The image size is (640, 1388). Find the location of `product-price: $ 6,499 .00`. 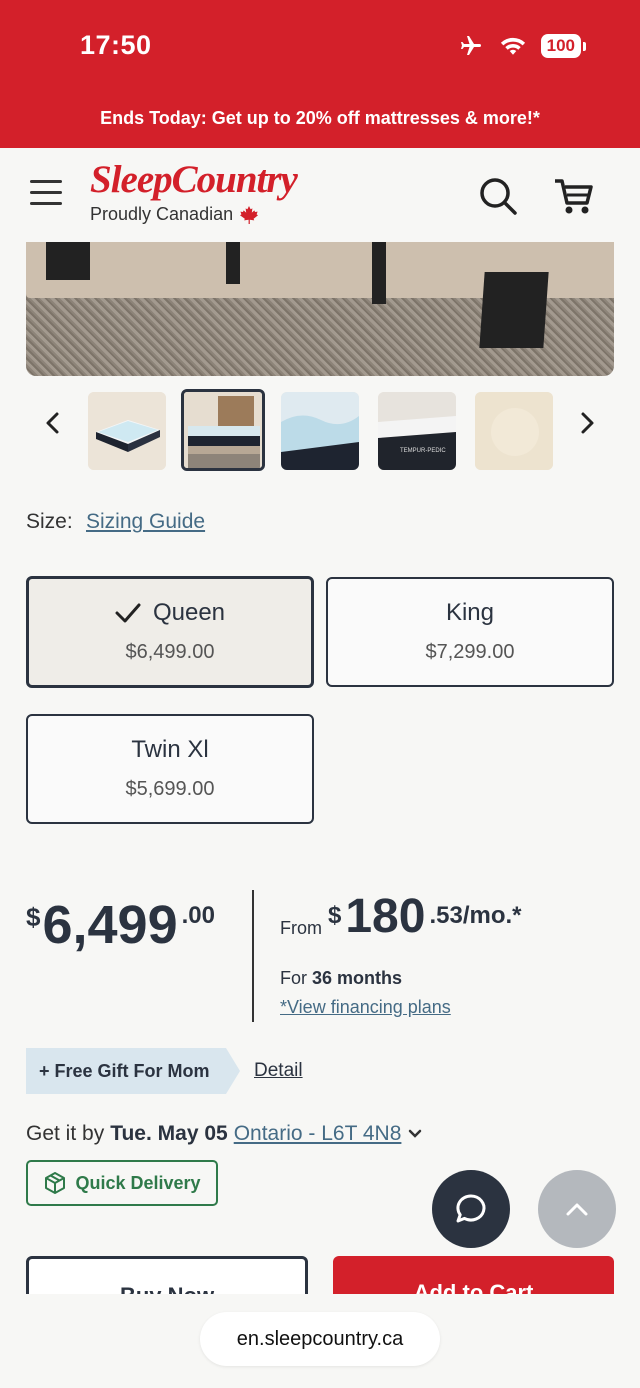

product-price: $ 6,499 .00 is located at coordinates (120, 925).